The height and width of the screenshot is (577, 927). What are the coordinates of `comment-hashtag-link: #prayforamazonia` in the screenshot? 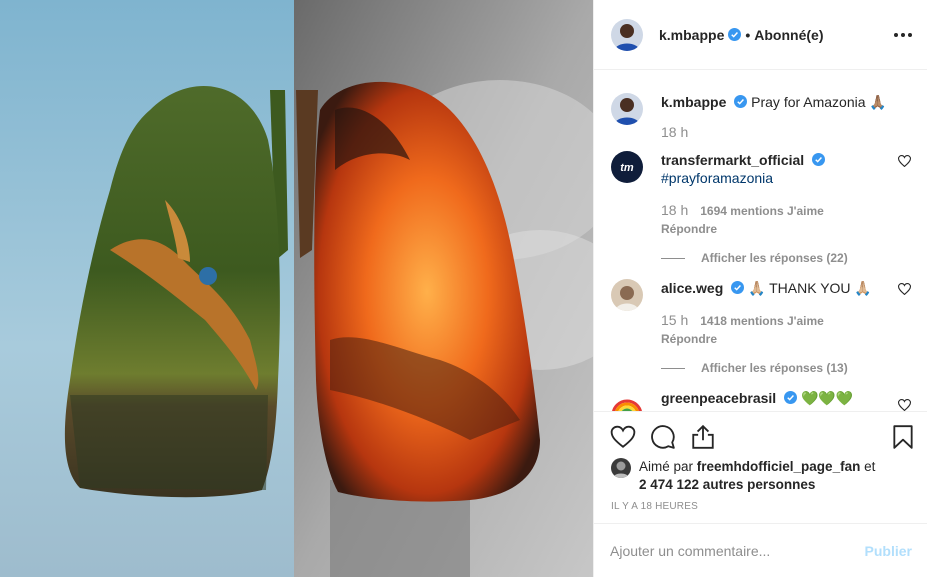 It's located at (771, 178).